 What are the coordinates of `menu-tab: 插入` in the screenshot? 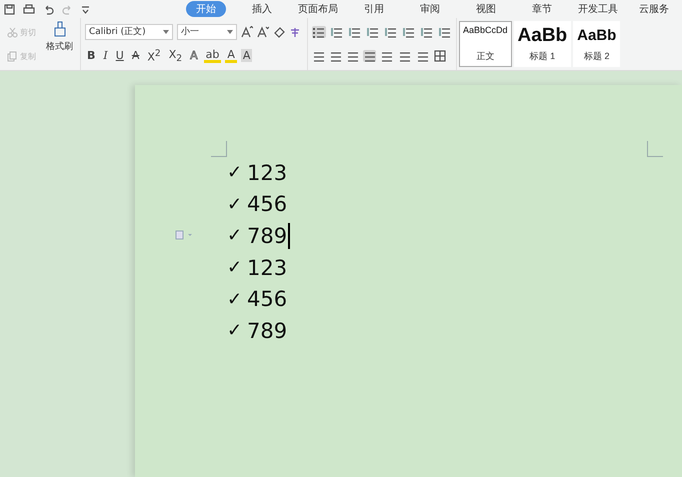 It's located at (262, 9).